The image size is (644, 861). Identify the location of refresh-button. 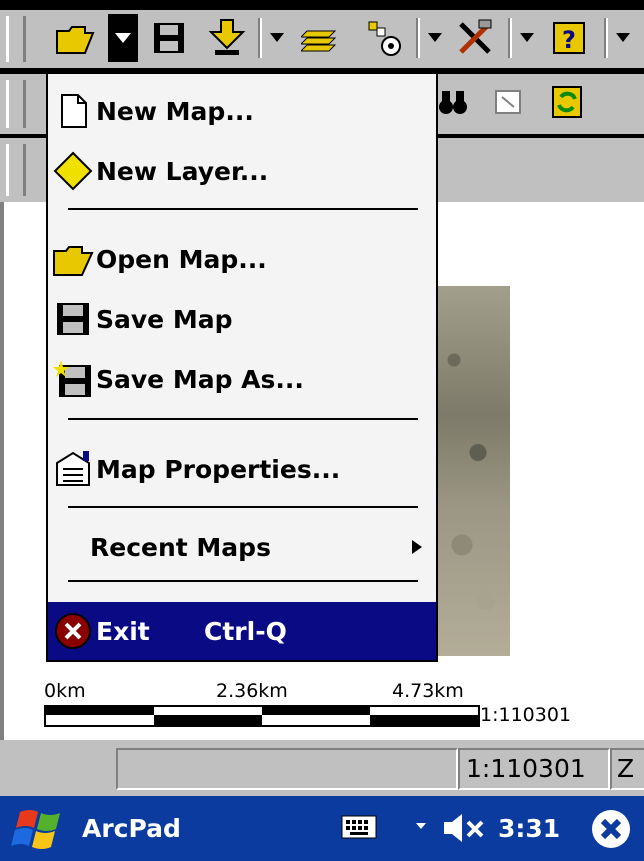
(567, 102).